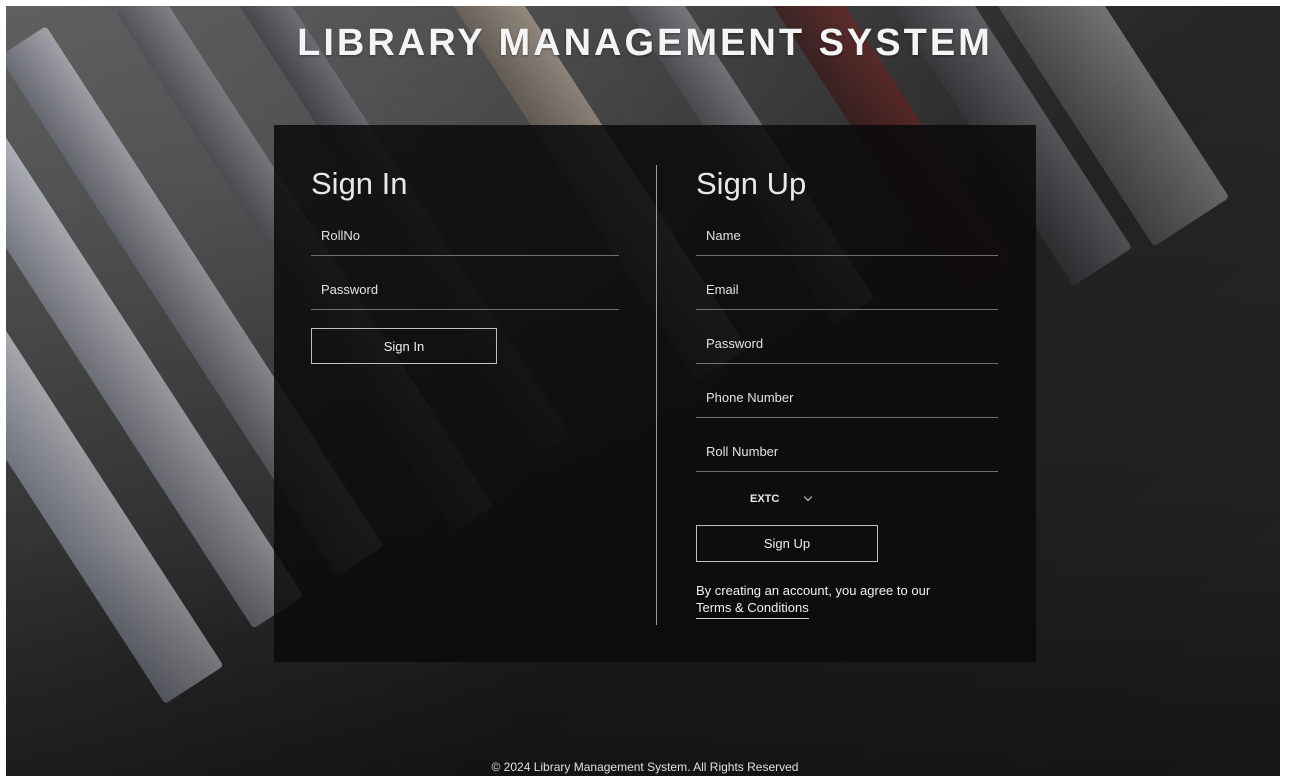  What do you see at coordinates (359, 183) in the screenshot?
I see `sign-in-heading: Sign In` at bounding box center [359, 183].